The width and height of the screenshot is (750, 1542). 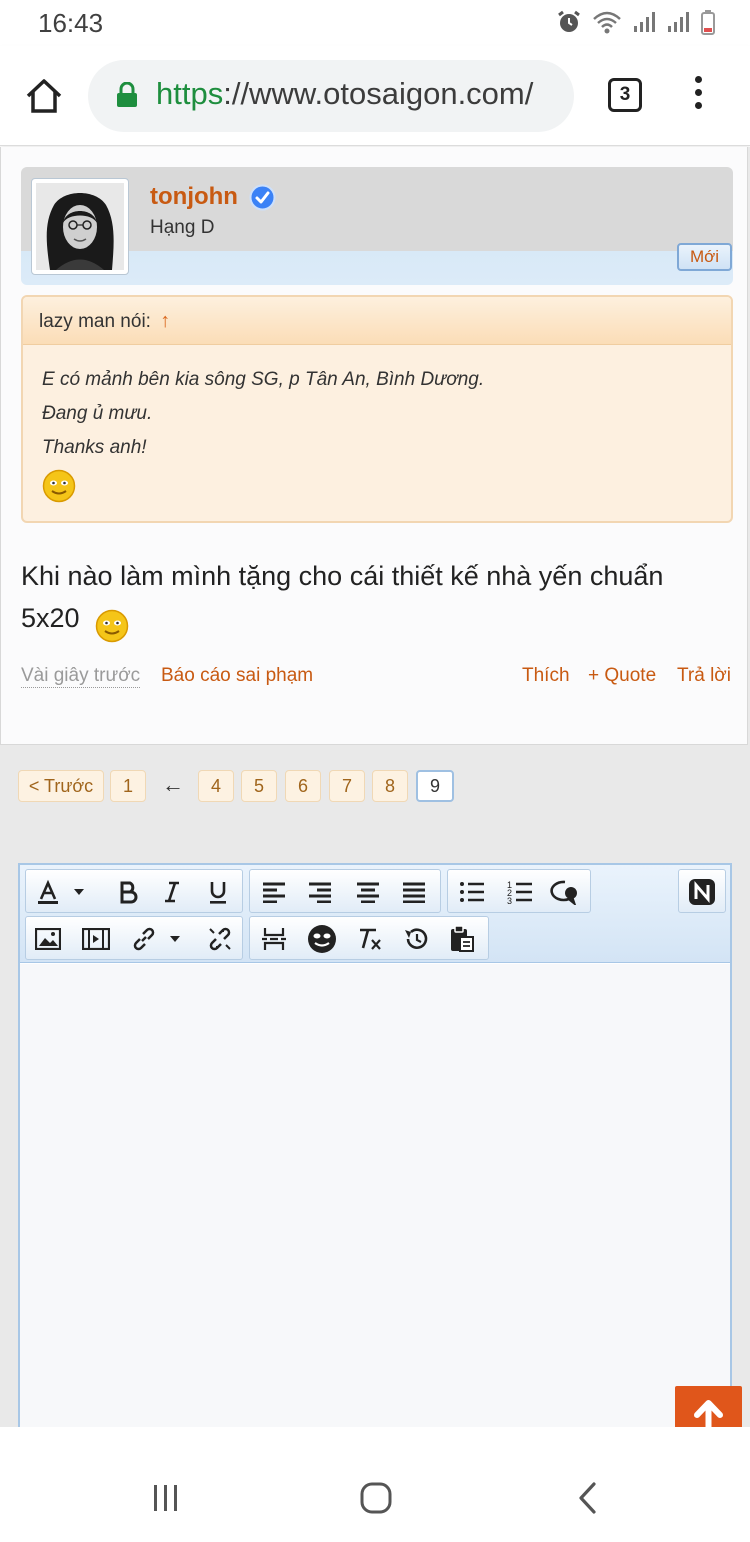 What do you see at coordinates (377, 226) in the screenshot?
I see `post-author-header: tonjohn Hạng D Mới` at bounding box center [377, 226].